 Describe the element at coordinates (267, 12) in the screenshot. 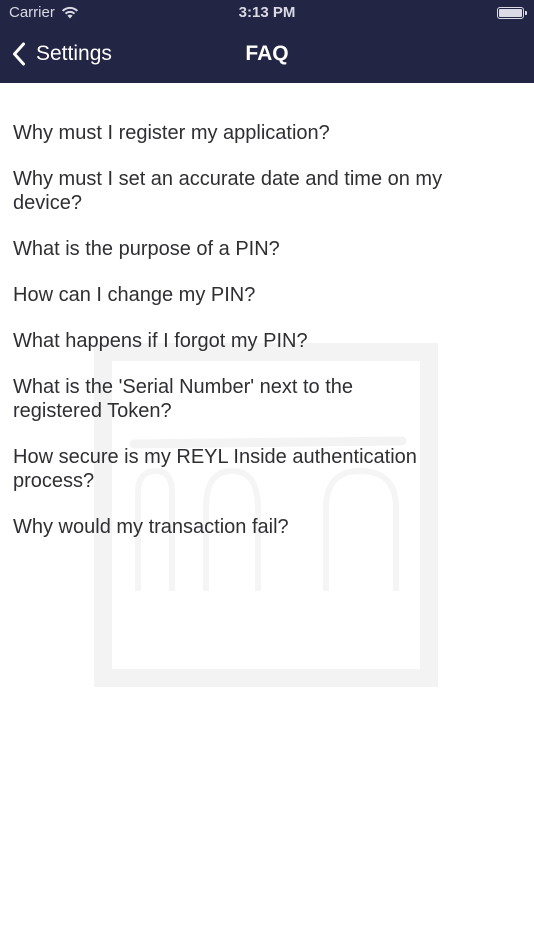

I see `status-time: 3:13 PM` at that location.